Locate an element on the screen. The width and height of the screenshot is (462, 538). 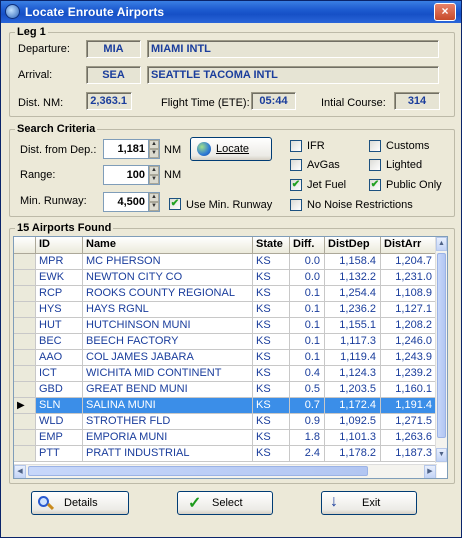
scroll-up-icon: ▲ is located at coordinates (441, 244).